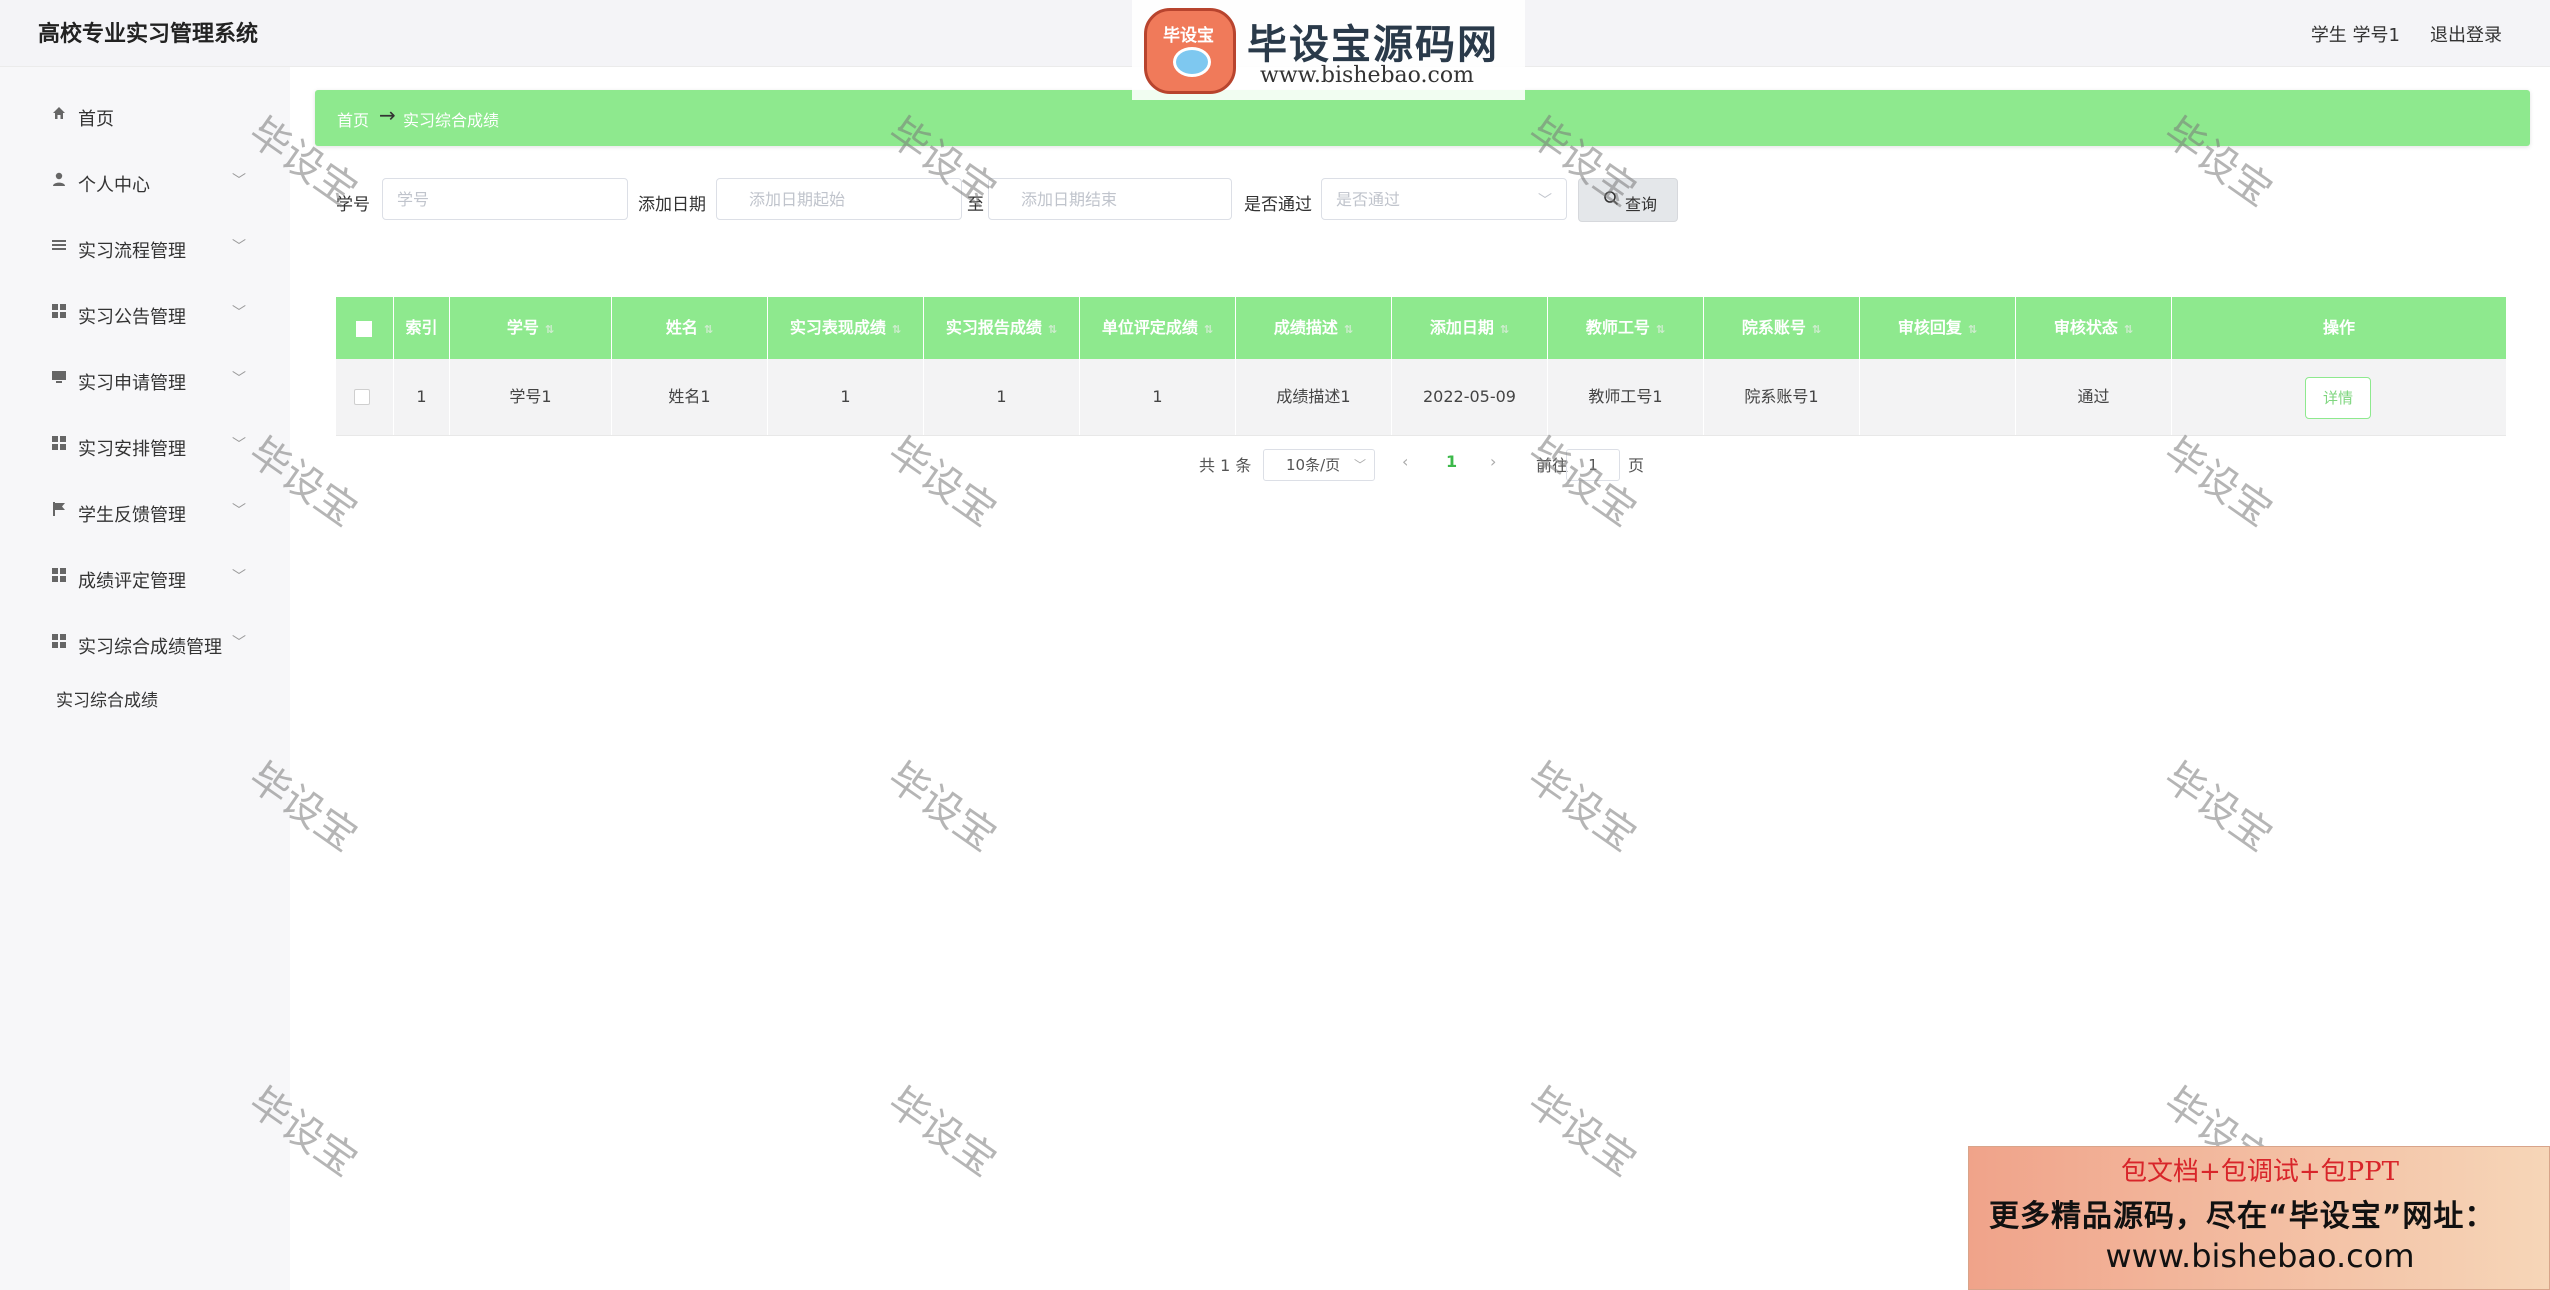  What do you see at coordinates (132, 581) in the screenshot?
I see `sidebar-item-label: 成绩评定管理` at bounding box center [132, 581].